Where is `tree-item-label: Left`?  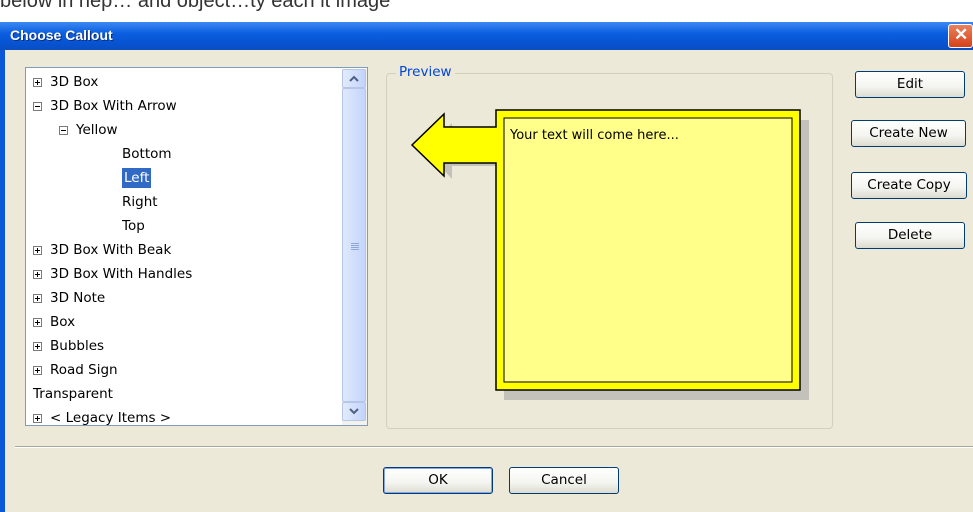
tree-item-label: Left is located at coordinates (137, 178).